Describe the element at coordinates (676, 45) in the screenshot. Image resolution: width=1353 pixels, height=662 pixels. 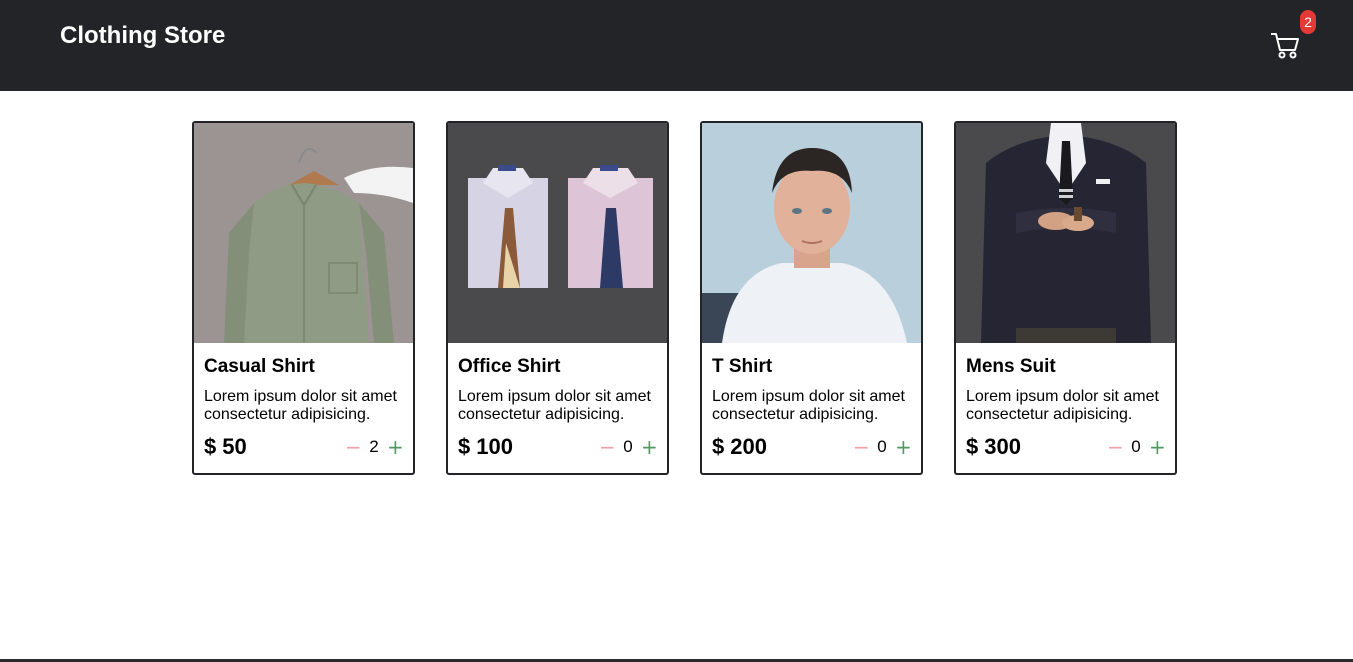
I see `navbar: Clothing Store 2` at that location.